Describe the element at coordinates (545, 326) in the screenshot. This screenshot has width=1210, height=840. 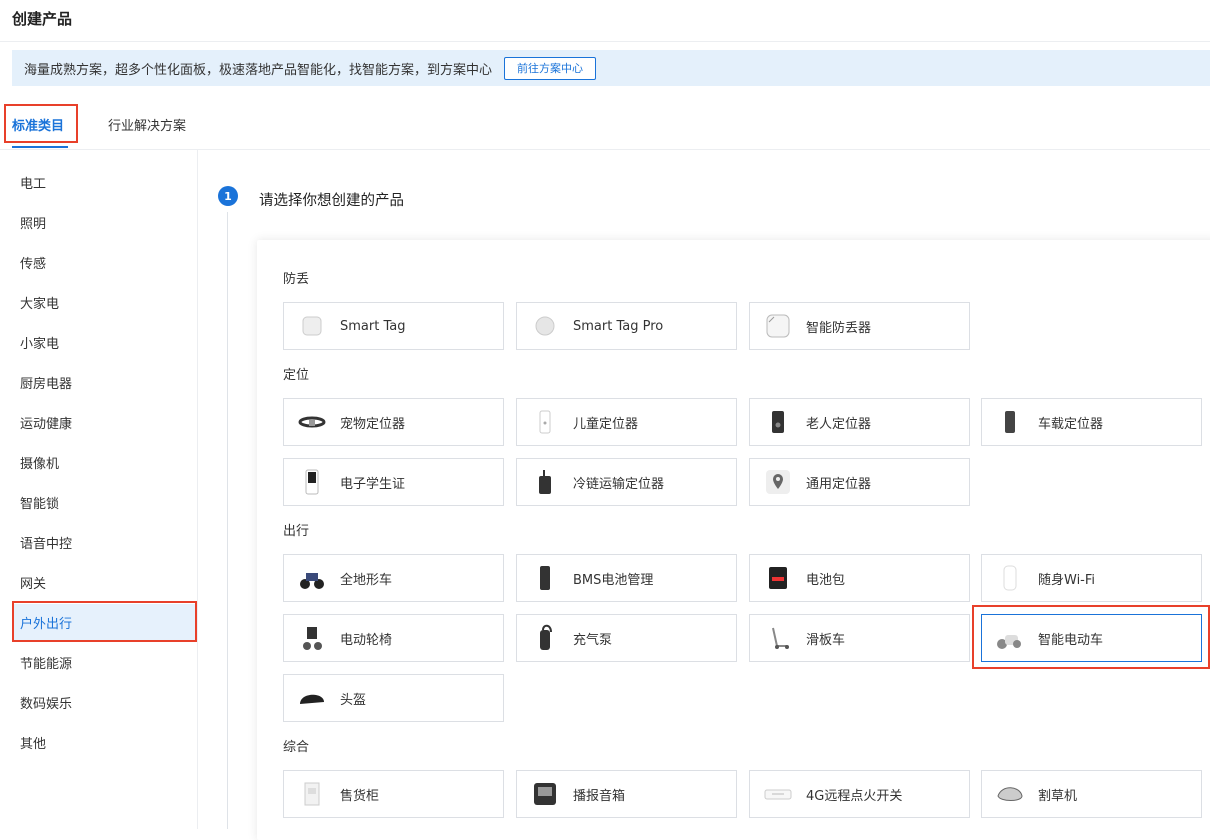
I see `tag-round-icon` at that location.